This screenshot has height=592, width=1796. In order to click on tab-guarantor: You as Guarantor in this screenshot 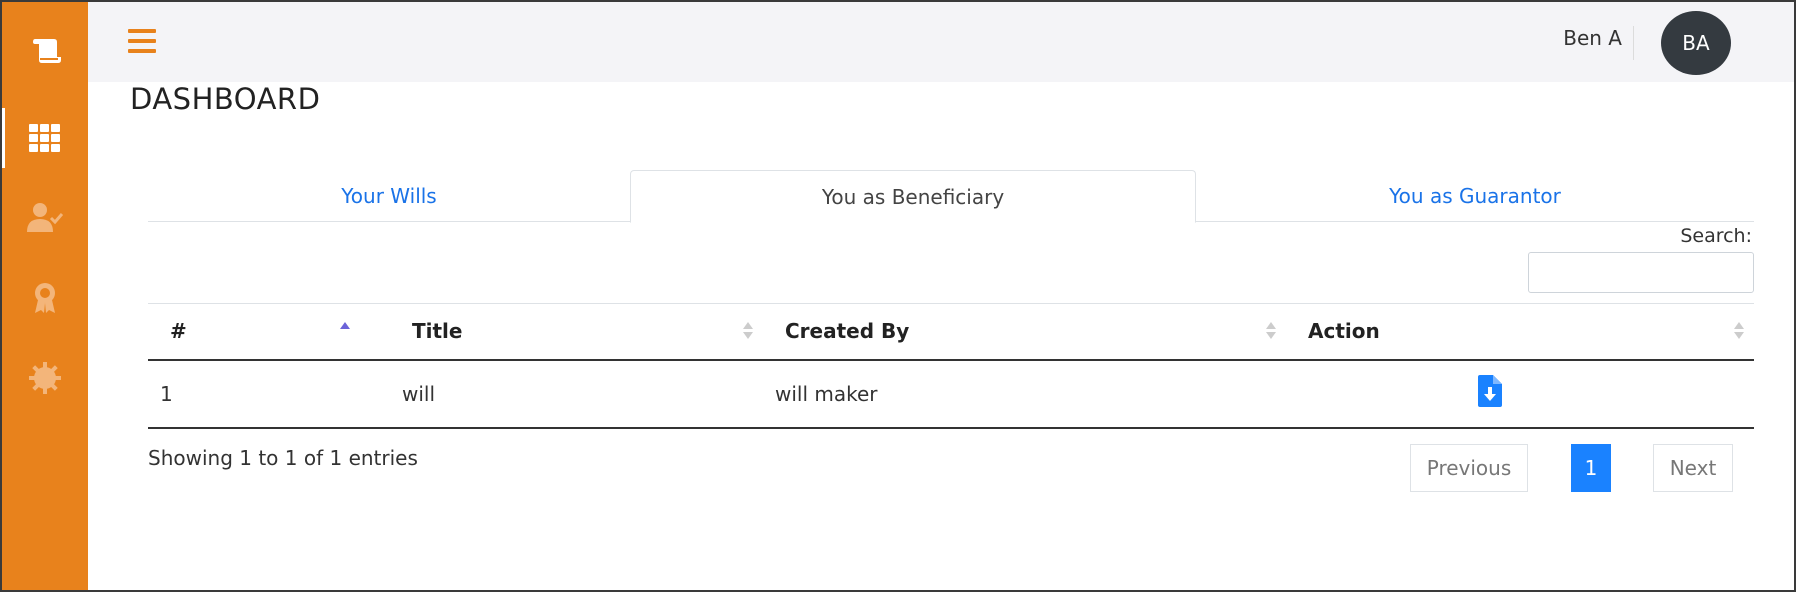, I will do `click(1475, 196)`.